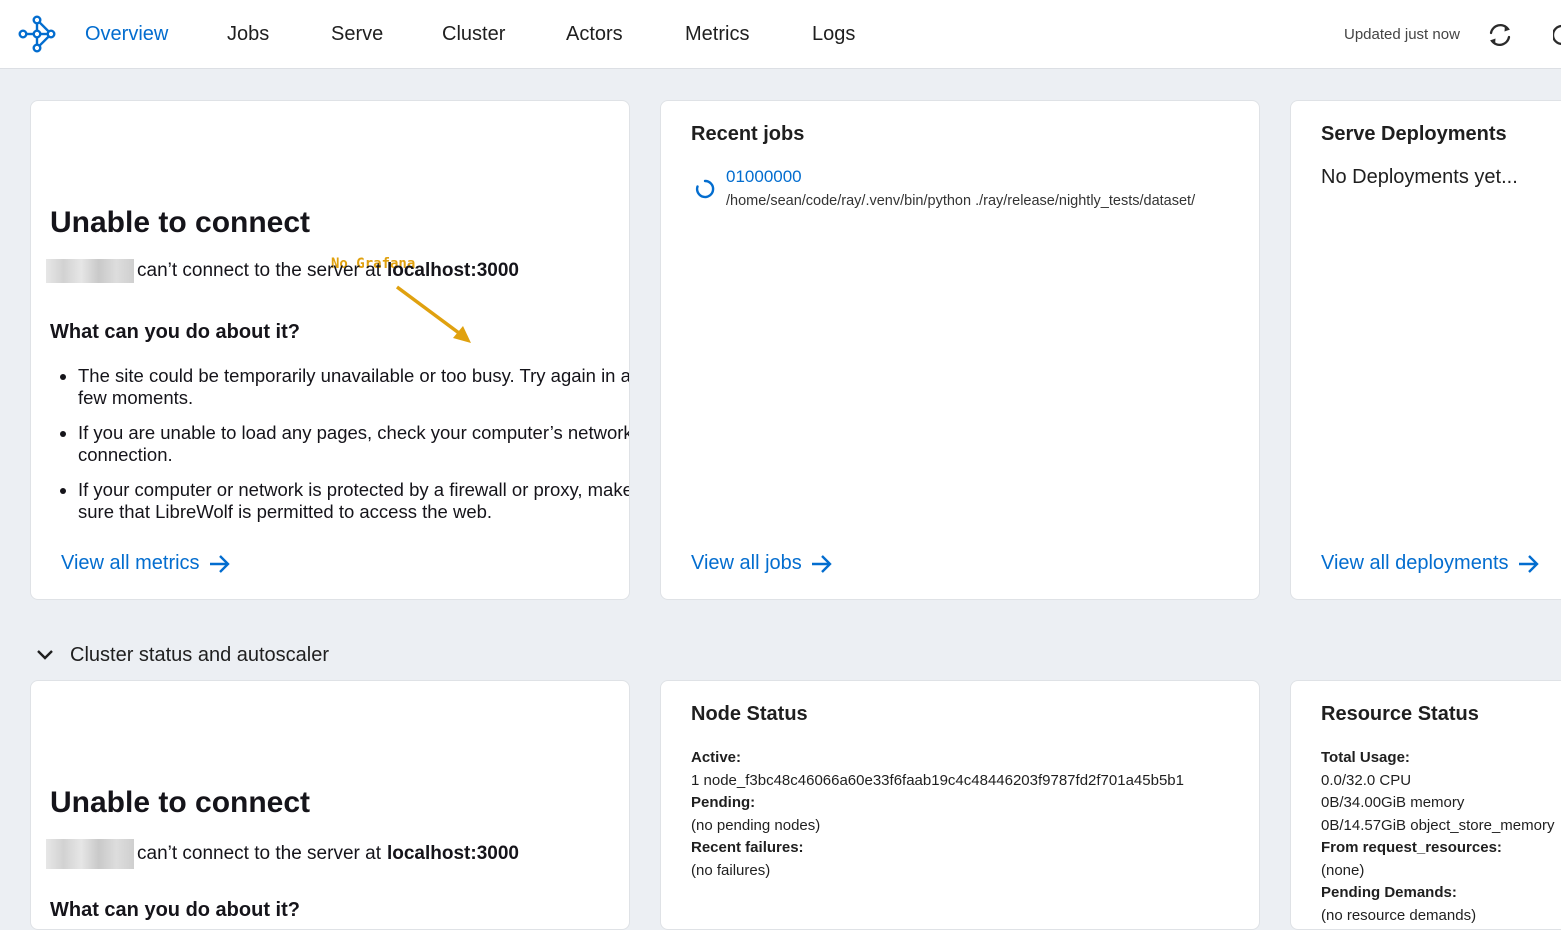  What do you see at coordinates (1411, 847) in the screenshot?
I see `request-resources-label: From request_resources:` at bounding box center [1411, 847].